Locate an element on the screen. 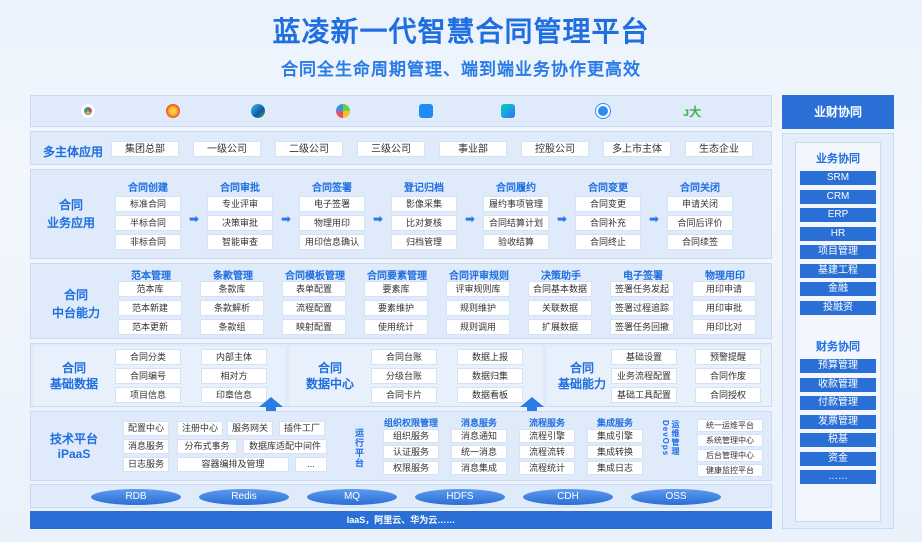  data-item: 基础工具配置 is located at coordinates (644, 395).